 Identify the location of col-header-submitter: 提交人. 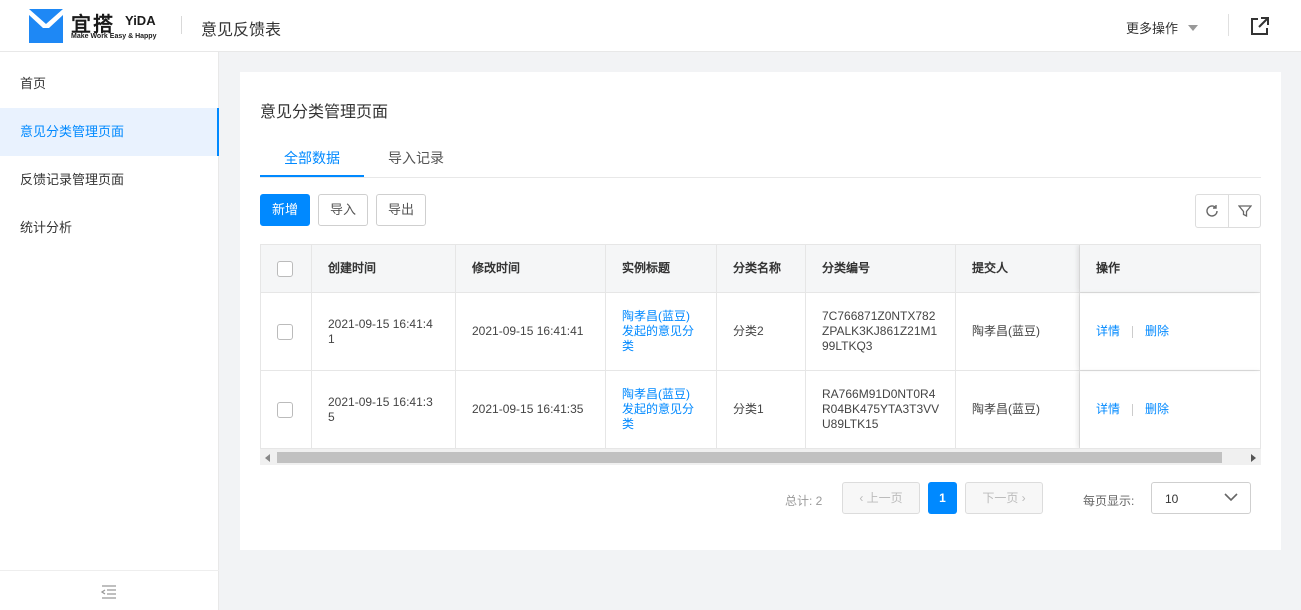
(1018, 268).